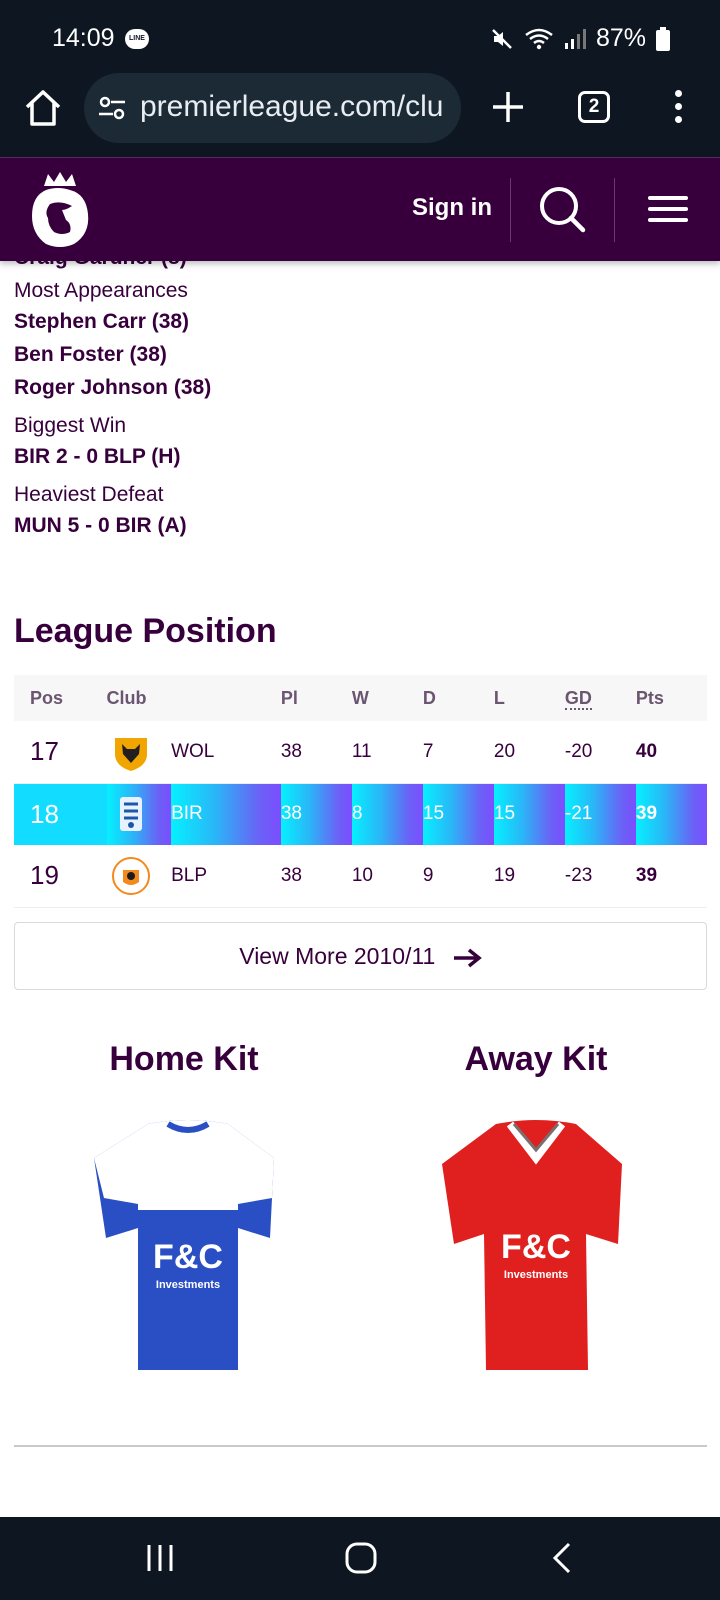 The width and height of the screenshot is (720, 1600). Describe the element at coordinates (600, 752) in the screenshot. I see `row-gd: -20` at that location.